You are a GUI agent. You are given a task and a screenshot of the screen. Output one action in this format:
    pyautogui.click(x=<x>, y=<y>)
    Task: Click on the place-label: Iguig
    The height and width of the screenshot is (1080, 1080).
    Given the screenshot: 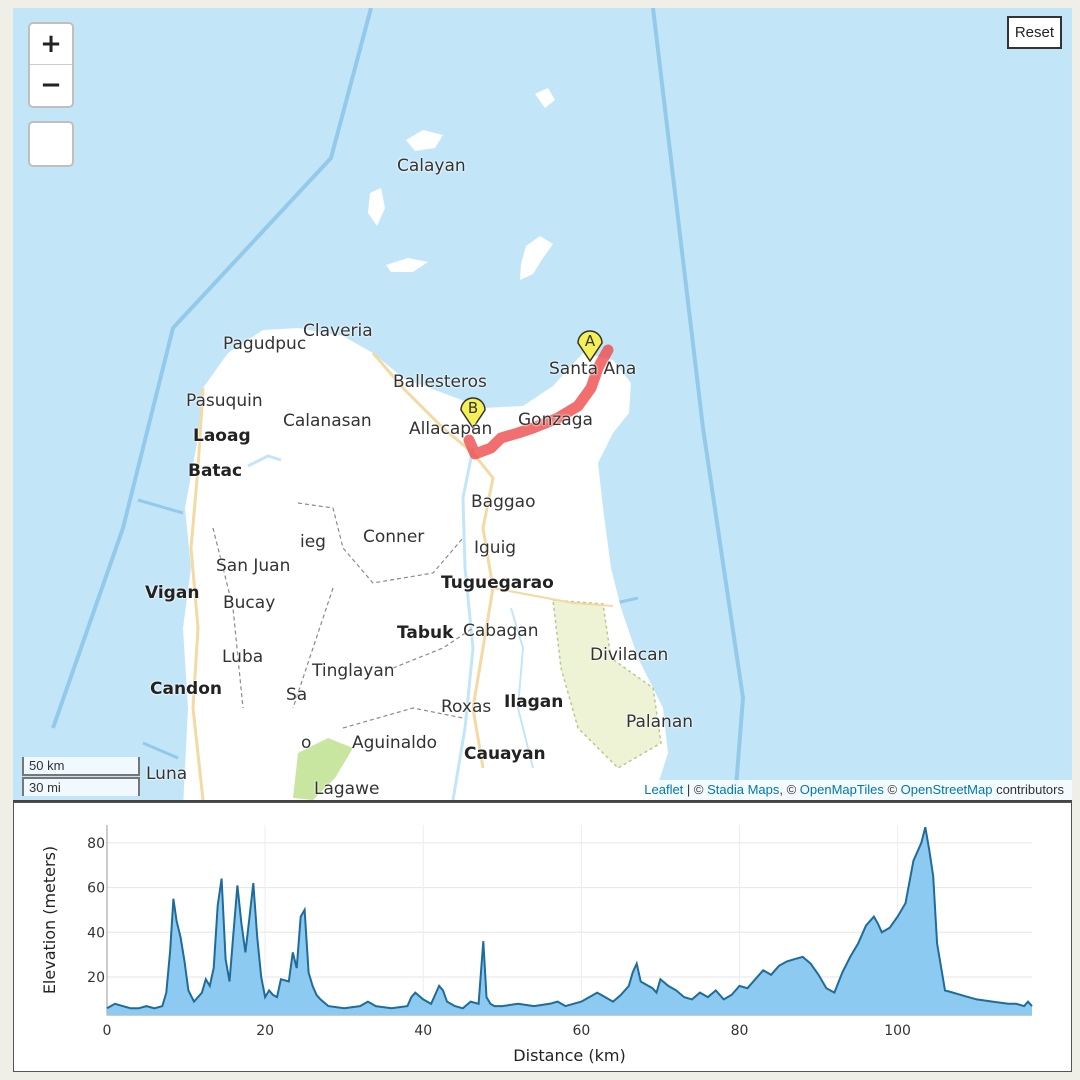 What is the action you would take?
    pyautogui.click(x=495, y=548)
    